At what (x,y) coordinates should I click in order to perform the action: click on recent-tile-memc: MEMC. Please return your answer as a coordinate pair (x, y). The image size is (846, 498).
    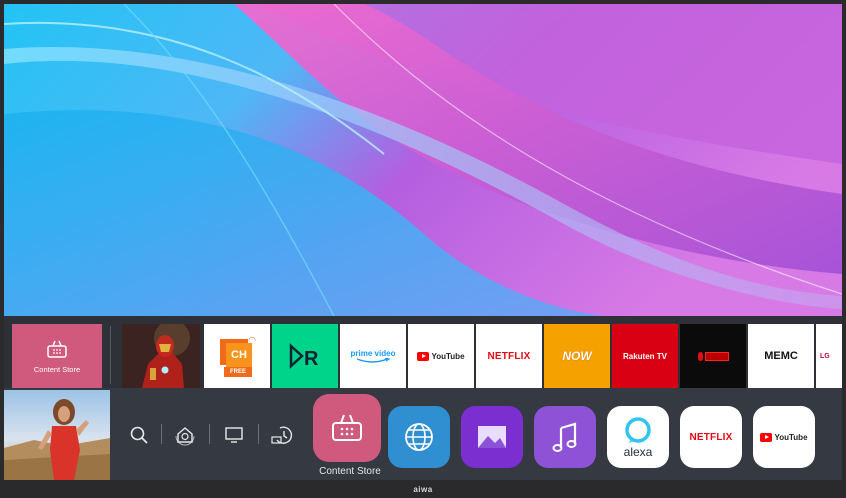
    Looking at the image, I should click on (781, 356).